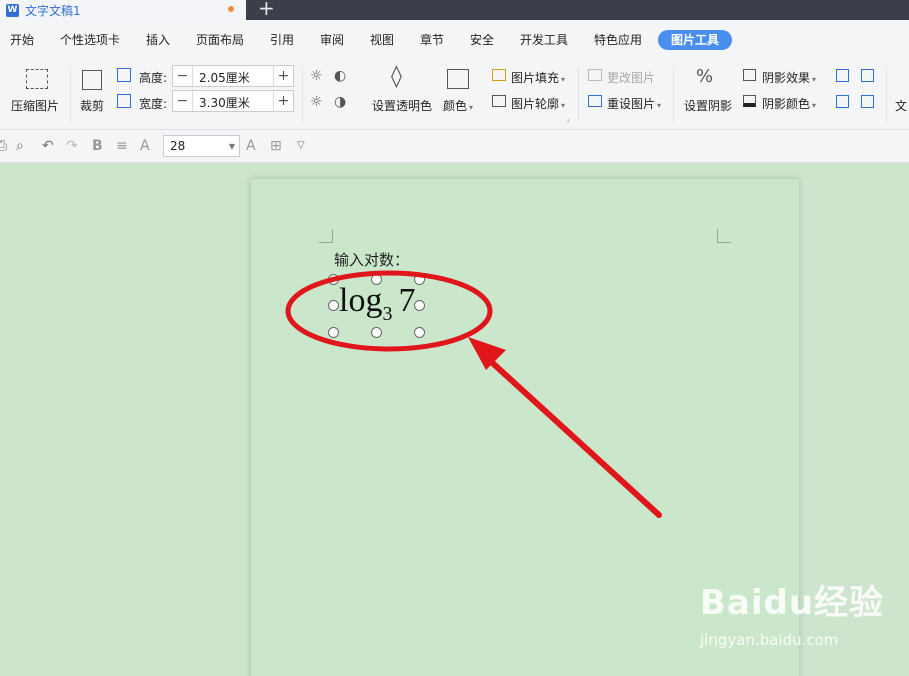  What do you see at coordinates (283, 76) in the screenshot?
I see `height-increase-button: +` at bounding box center [283, 76].